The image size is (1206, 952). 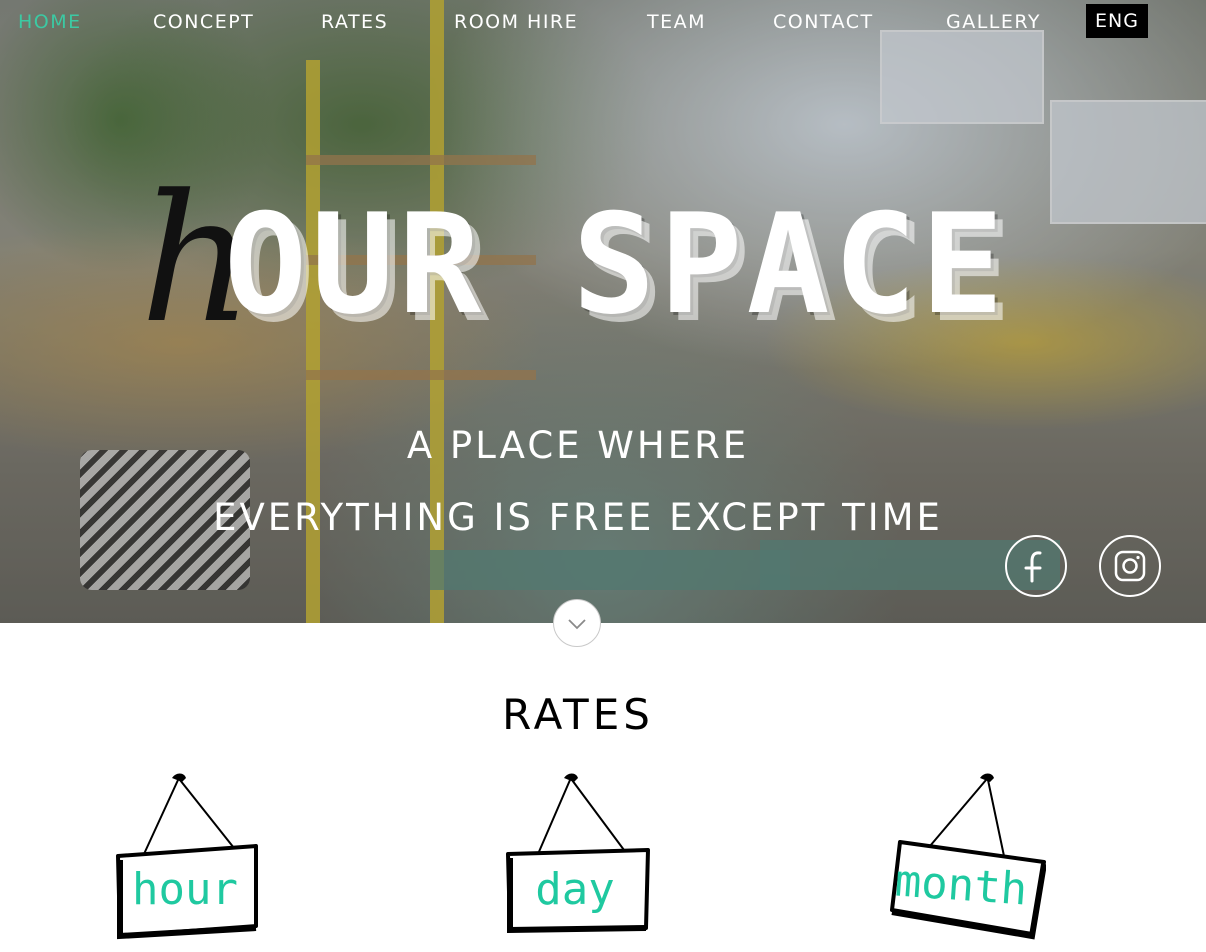 I want to click on rate-label-day: day, so click(x=575, y=889).